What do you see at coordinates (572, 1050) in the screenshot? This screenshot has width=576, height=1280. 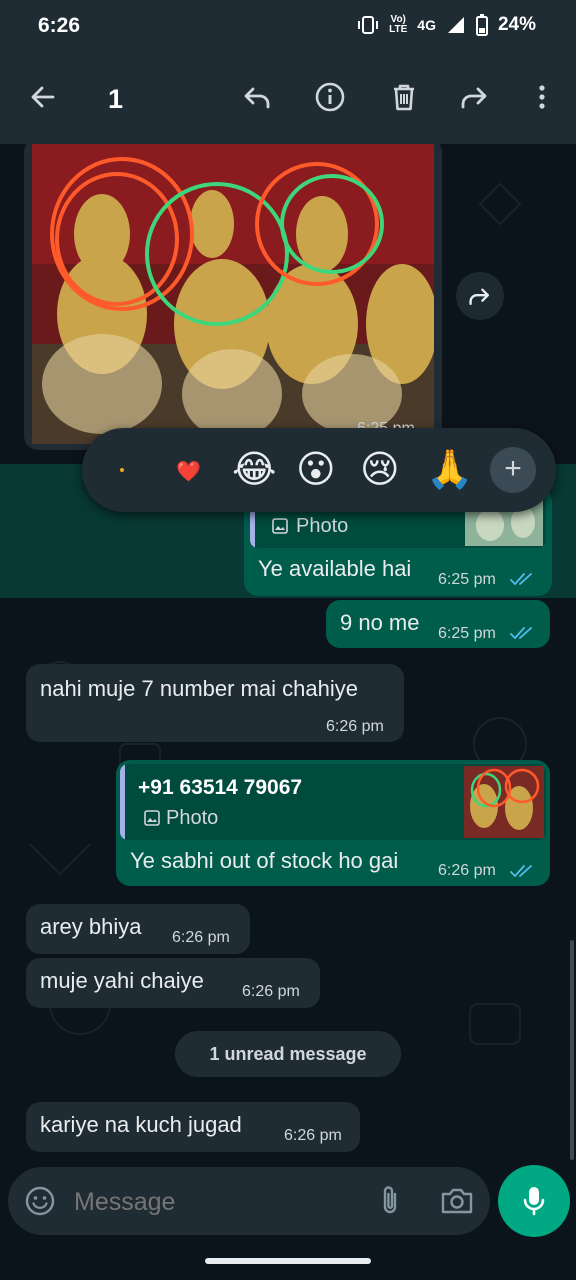 I see `scrollbar` at bounding box center [572, 1050].